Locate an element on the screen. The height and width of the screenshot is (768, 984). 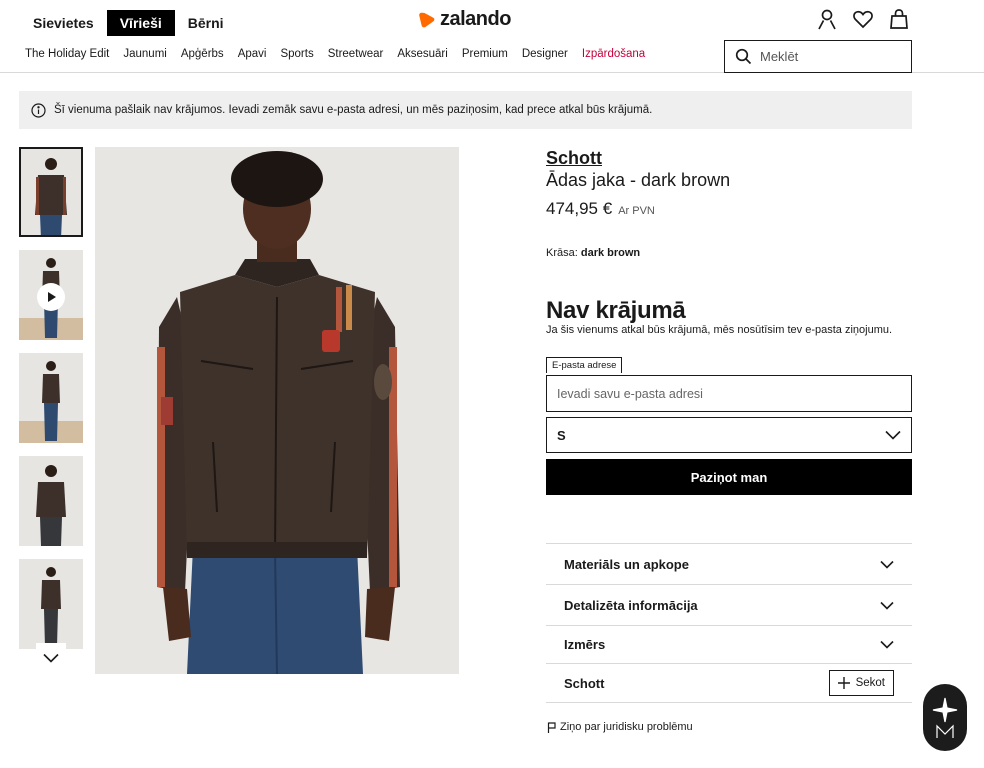
thumbnail-list is located at coordinates (51, 404).